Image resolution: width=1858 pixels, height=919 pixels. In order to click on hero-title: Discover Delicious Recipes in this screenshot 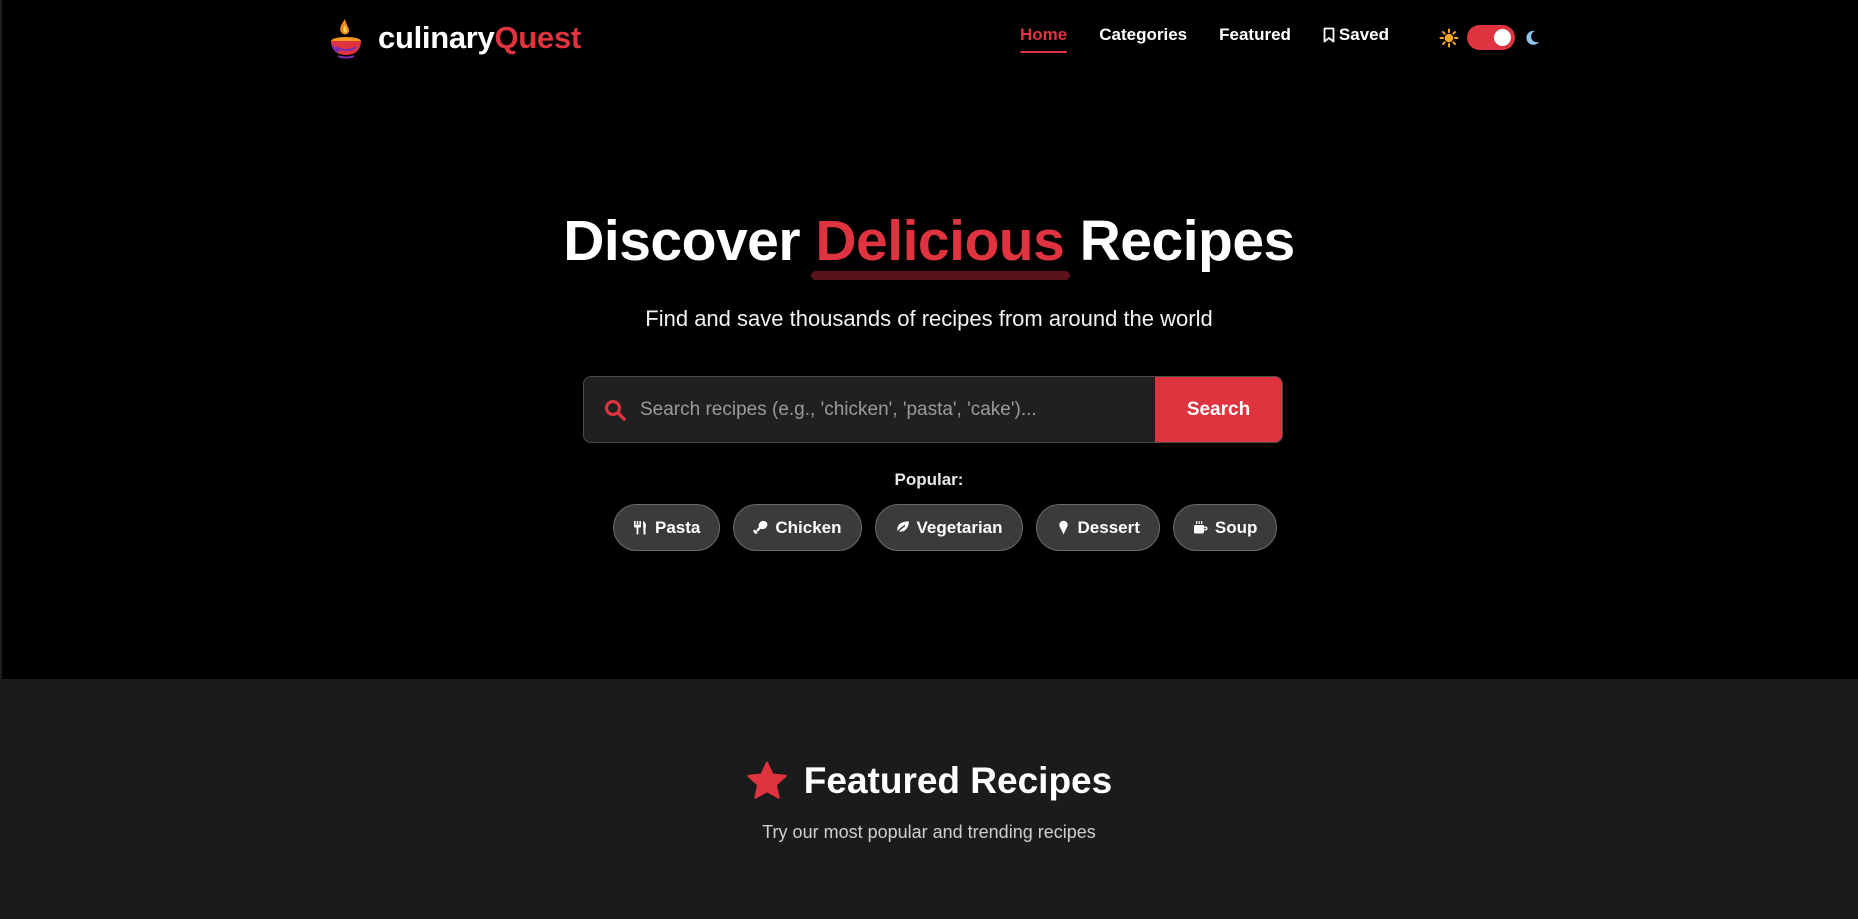, I will do `click(929, 243)`.